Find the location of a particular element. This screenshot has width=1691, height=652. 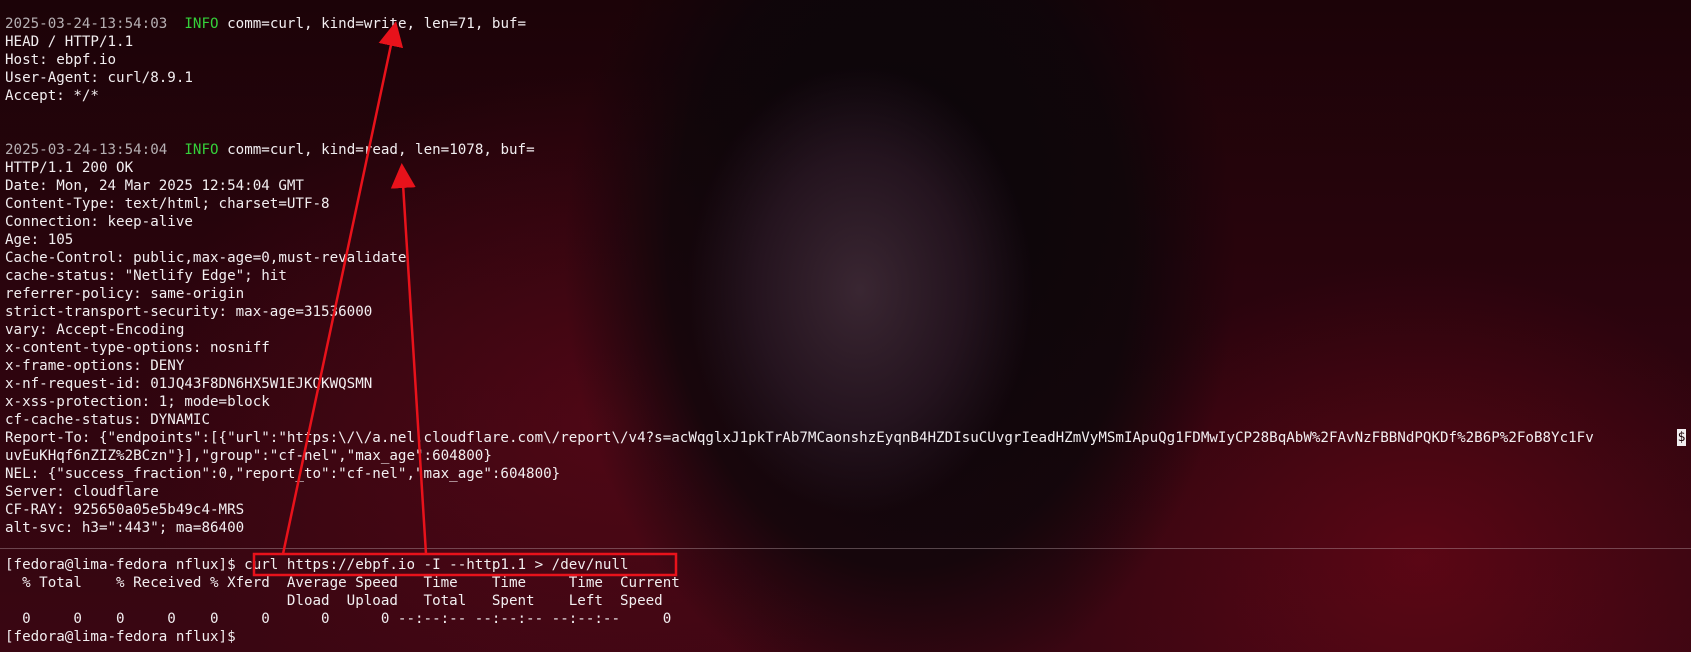

command-highlight-box is located at coordinates (465, 564).